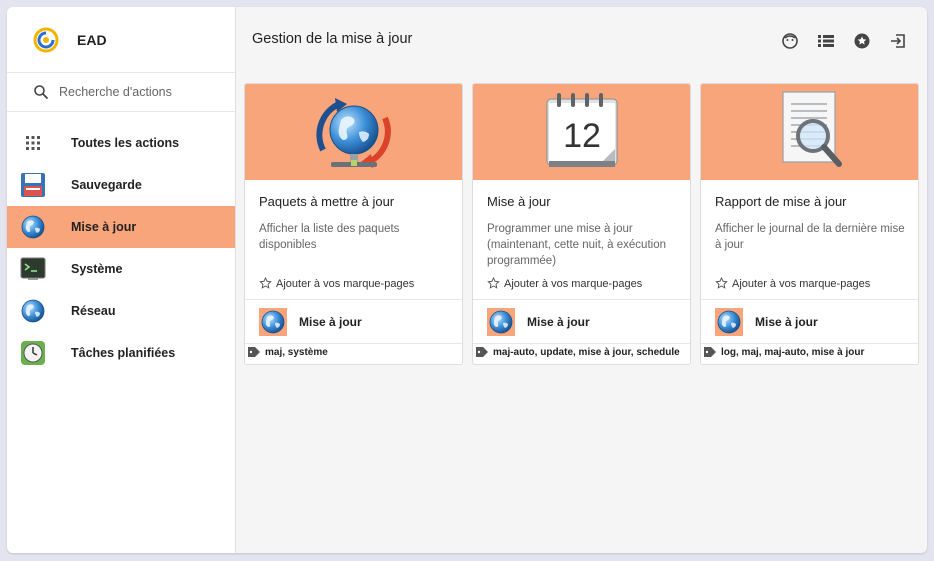 This screenshot has width=934, height=561. What do you see at coordinates (33, 185) in the screenshot?
I see `floppy-disk-icon` at bounding box center [33, 185].